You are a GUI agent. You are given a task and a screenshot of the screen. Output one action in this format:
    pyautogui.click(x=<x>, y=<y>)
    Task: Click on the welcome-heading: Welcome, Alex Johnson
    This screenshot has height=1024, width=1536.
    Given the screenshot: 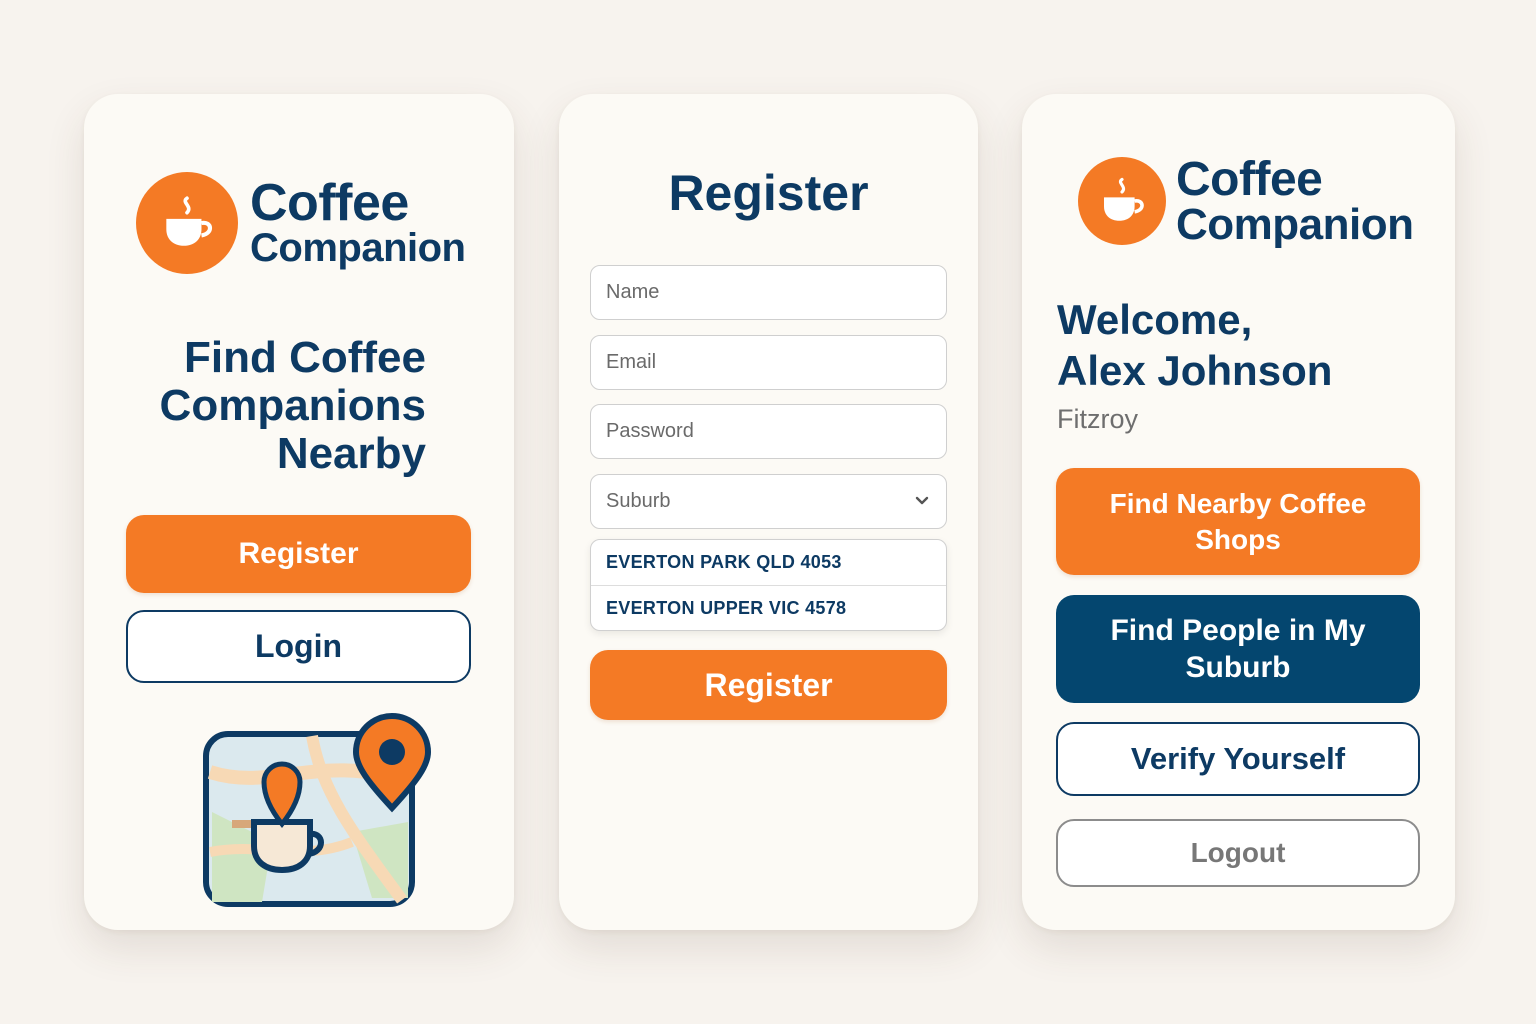 What is the action you would take?
    pyautogui.click(x=1194, y=345)
    